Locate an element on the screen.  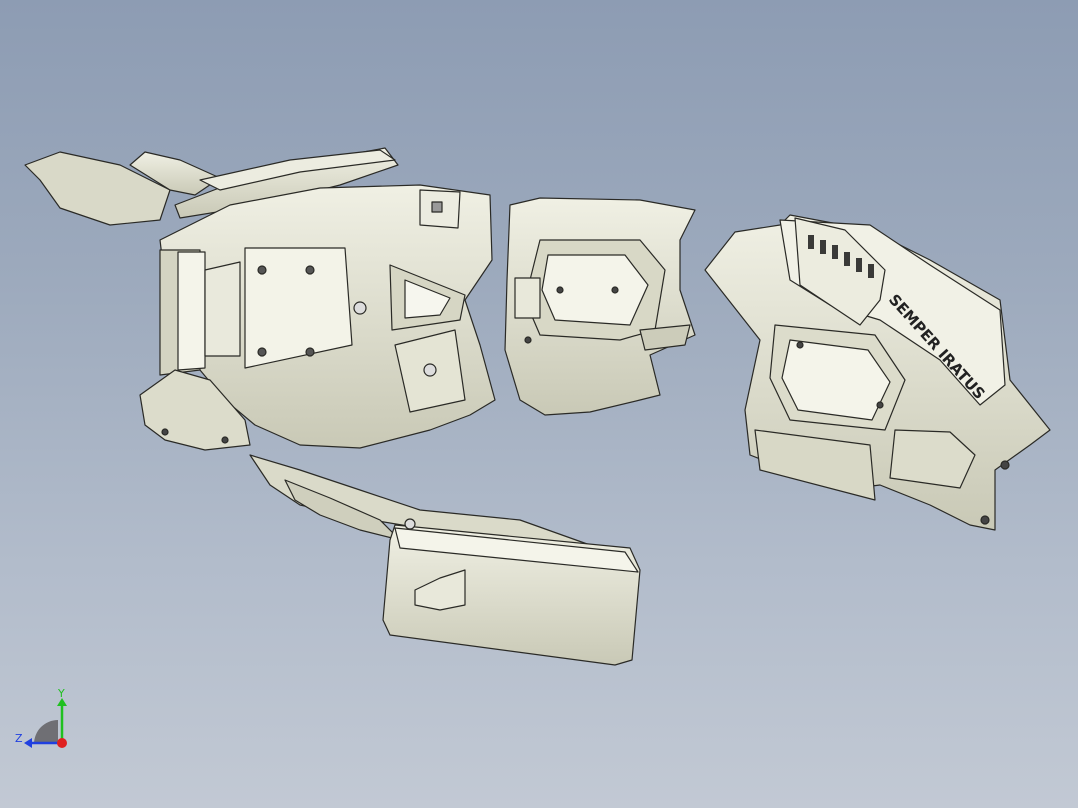
z-axis-label: Z is located at coordinates (19, 738).